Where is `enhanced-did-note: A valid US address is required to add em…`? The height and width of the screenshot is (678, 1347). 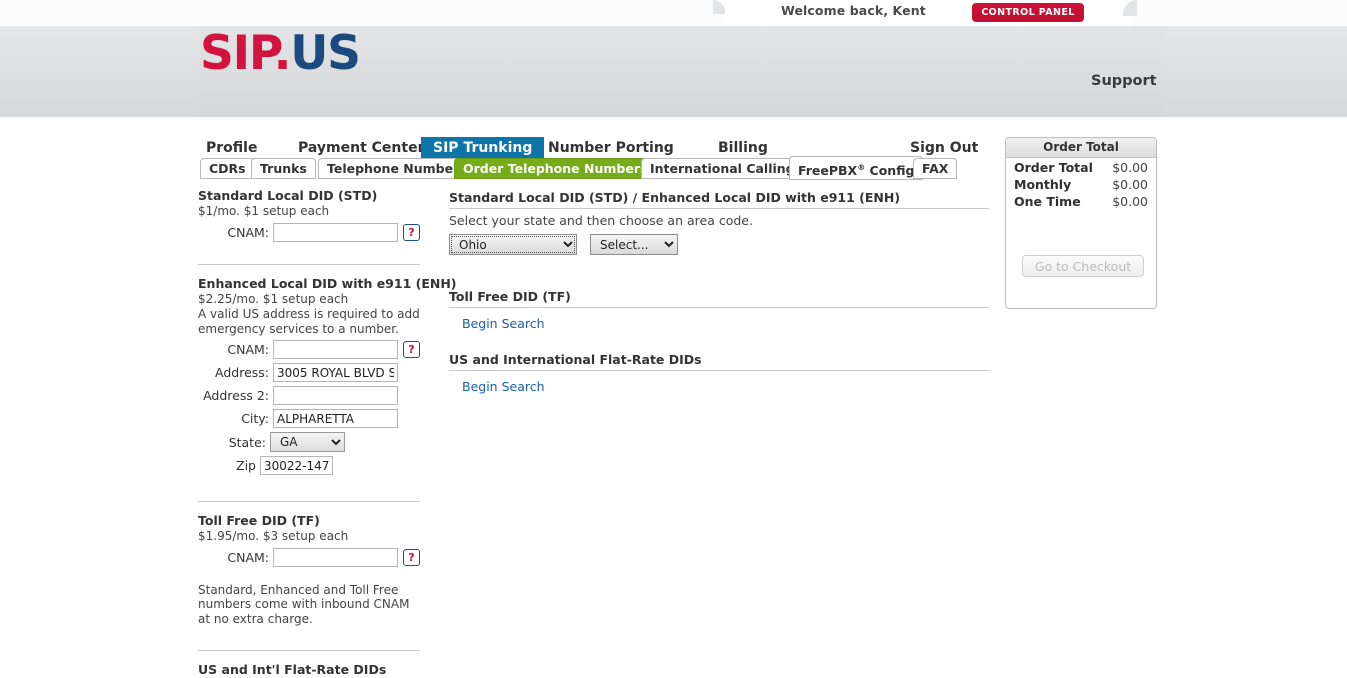
enhanced-did-note: A valid US address is required to add em… is located at coordinates (309, 321).